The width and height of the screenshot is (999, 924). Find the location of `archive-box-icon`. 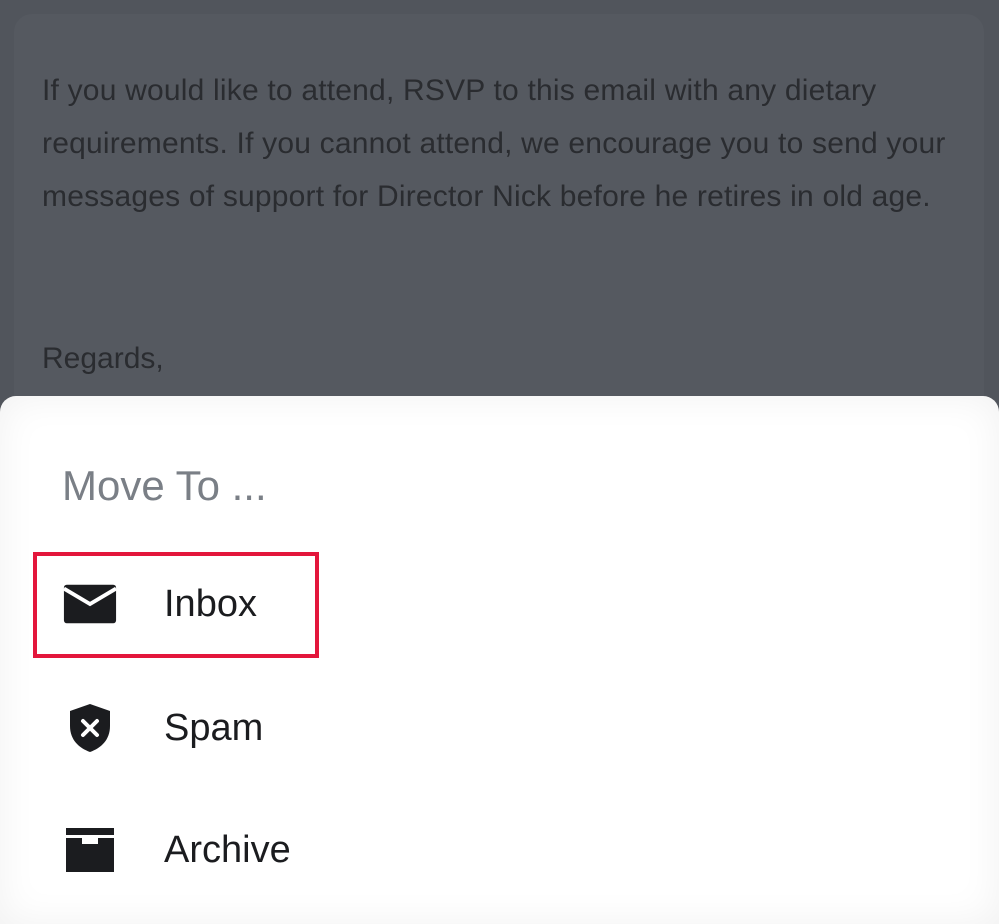

archive-box-icon is located at coordinates (90, 850).